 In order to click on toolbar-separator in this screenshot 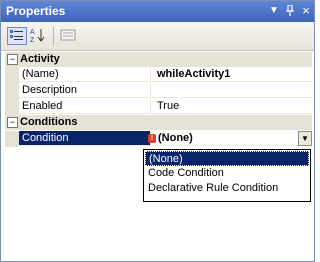, I will do `click(53, 36)`.